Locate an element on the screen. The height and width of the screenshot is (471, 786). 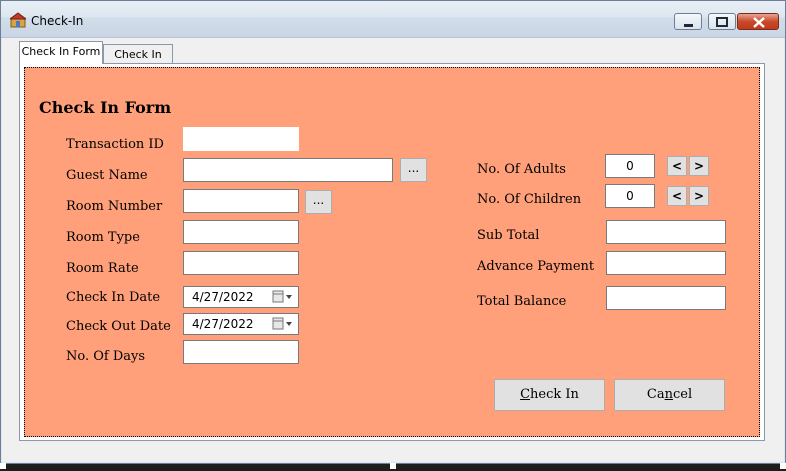
cancel-label-start: Ca is located at coordinates (655, 394).